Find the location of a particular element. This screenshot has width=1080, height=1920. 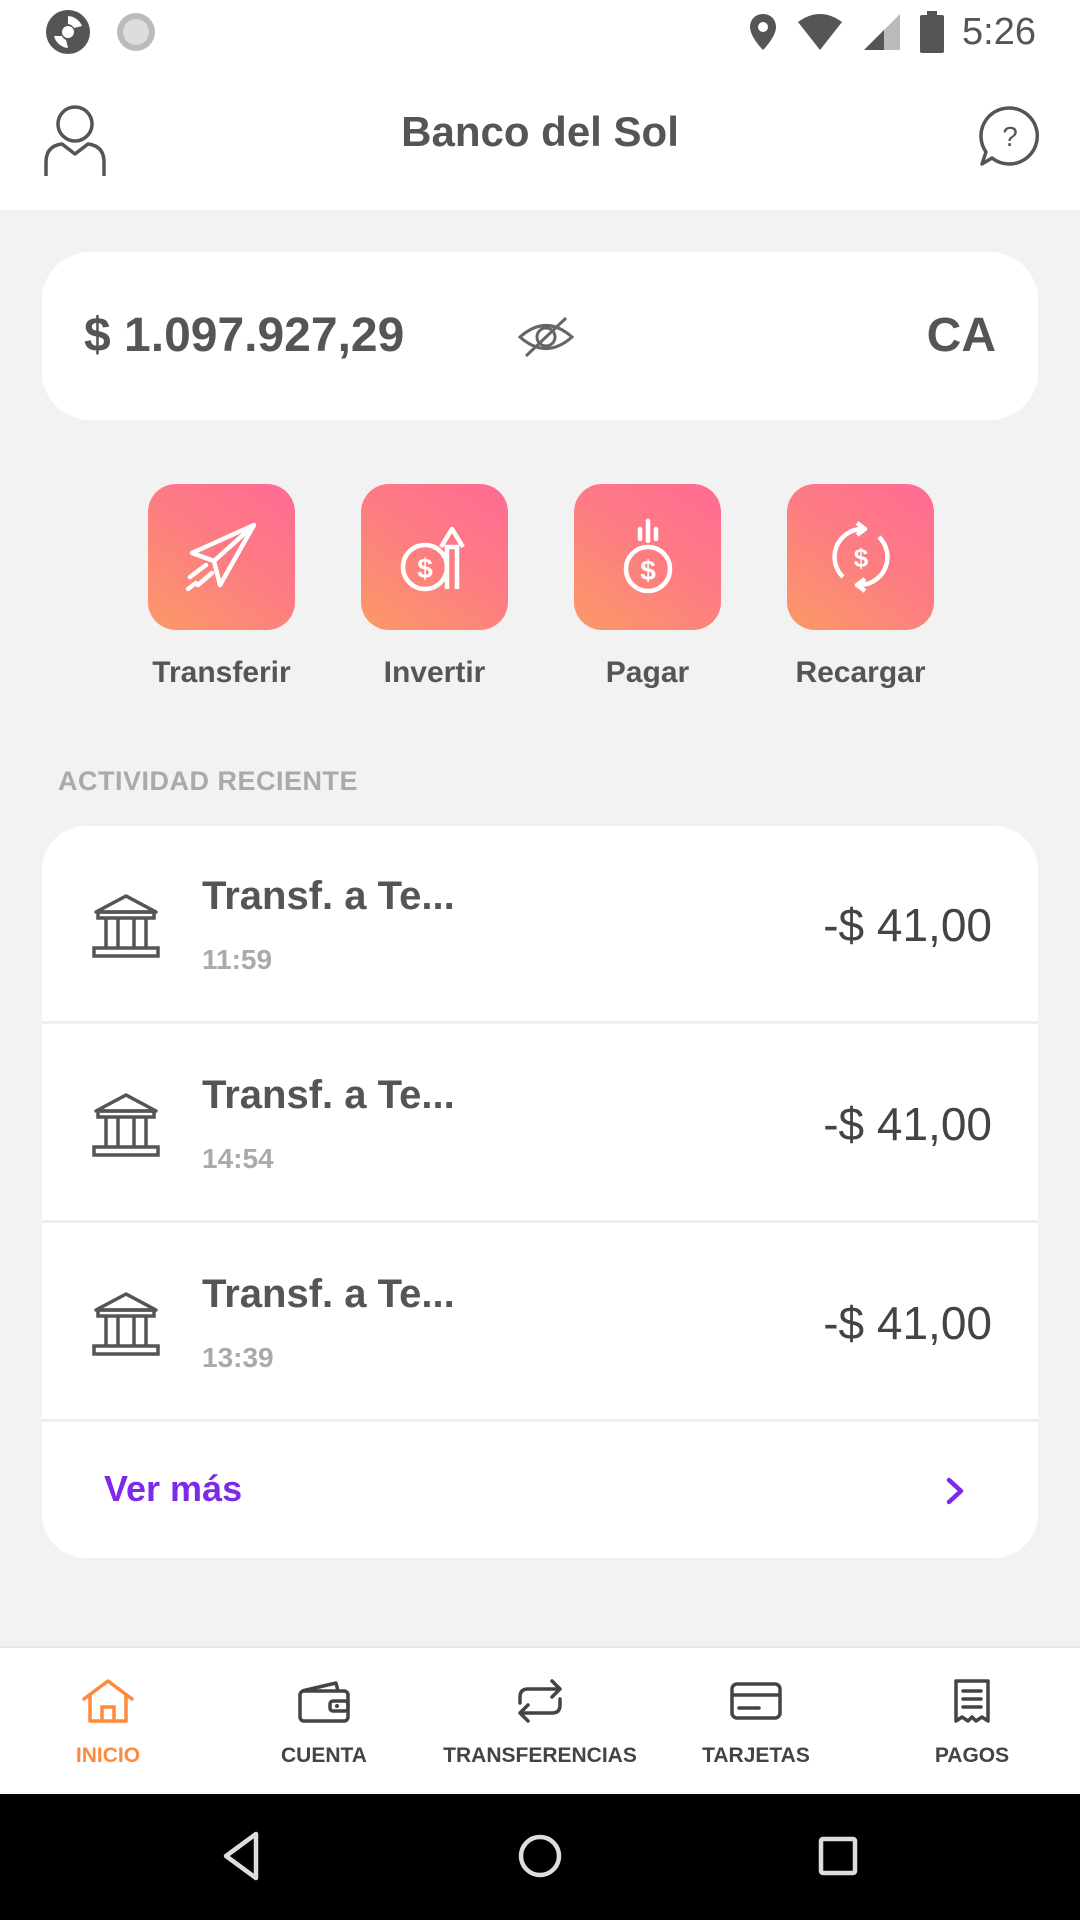

help-icon: ? is located at coordinates (1010, 136).